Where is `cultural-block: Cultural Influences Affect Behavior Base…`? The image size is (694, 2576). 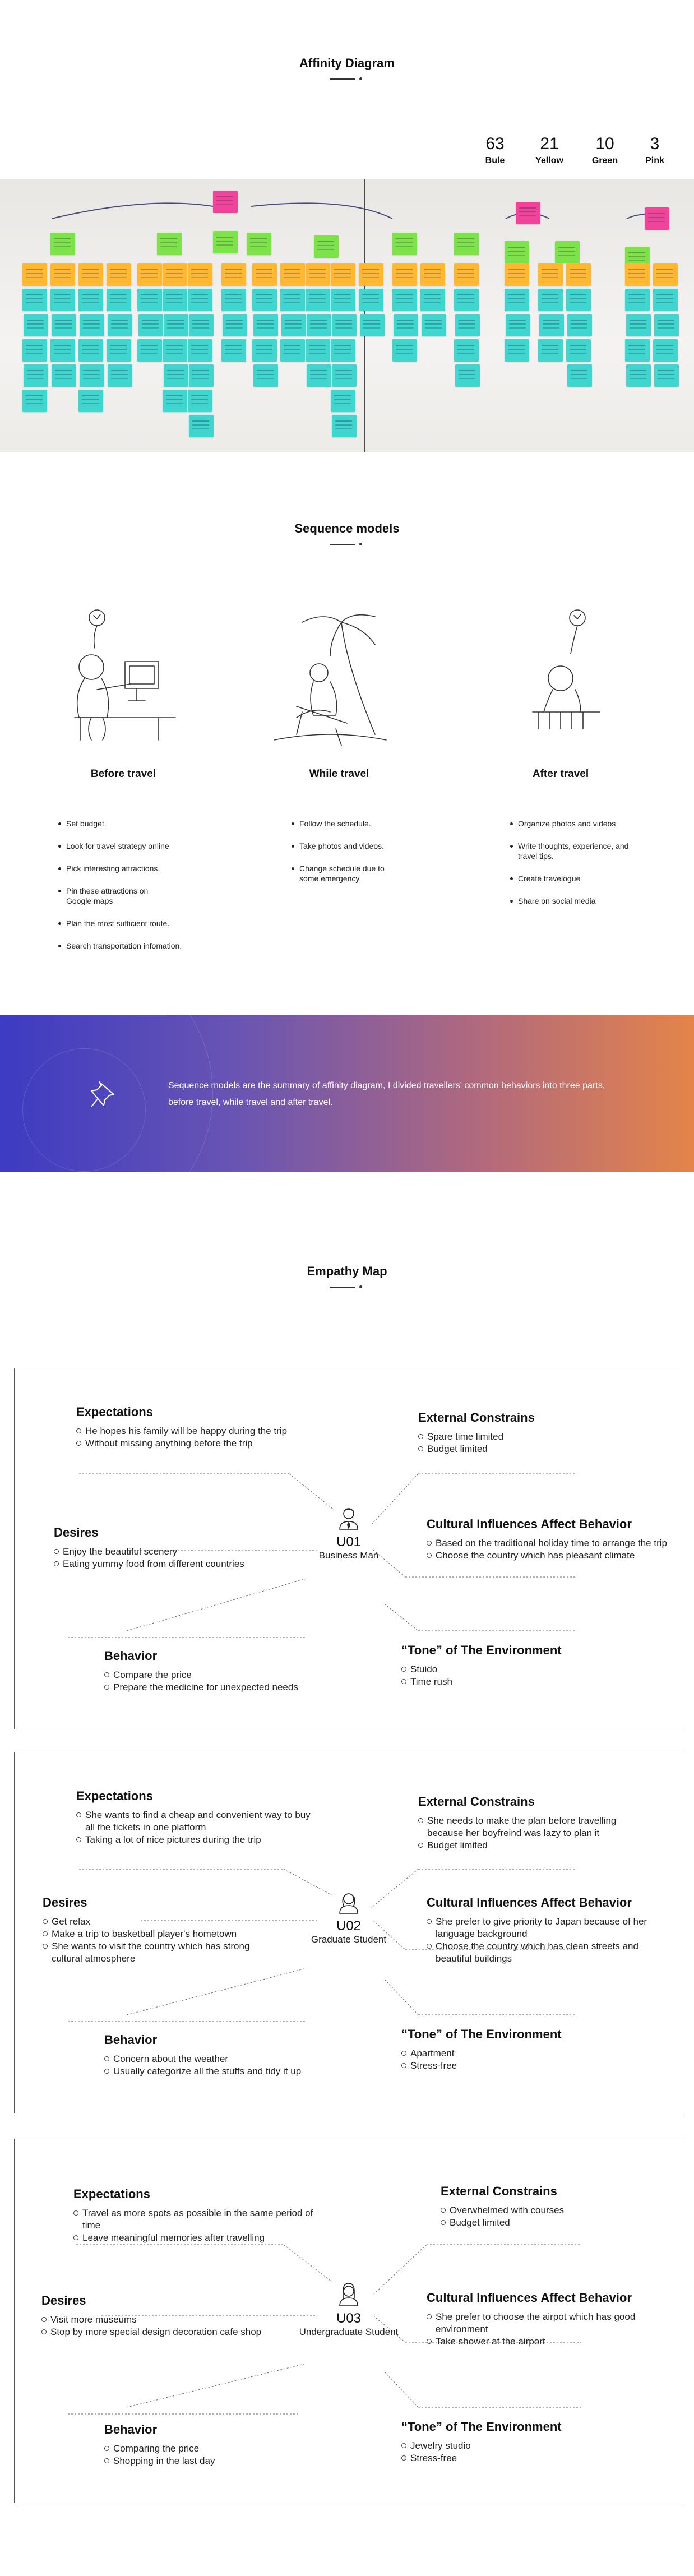
cultural-block: Cultural Influences Affect Behavior Base… is located at coordinates (550, 1540).